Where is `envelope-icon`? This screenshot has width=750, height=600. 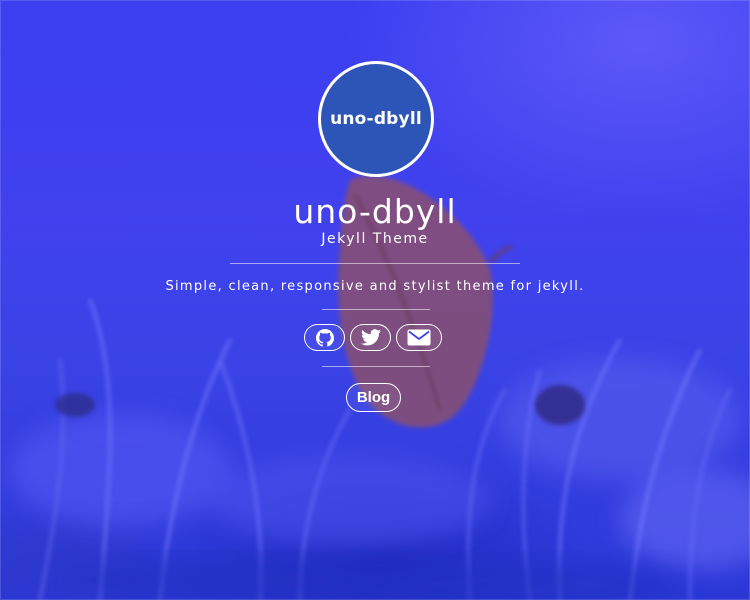
envelope-icon is located at coordinates (419, 337).